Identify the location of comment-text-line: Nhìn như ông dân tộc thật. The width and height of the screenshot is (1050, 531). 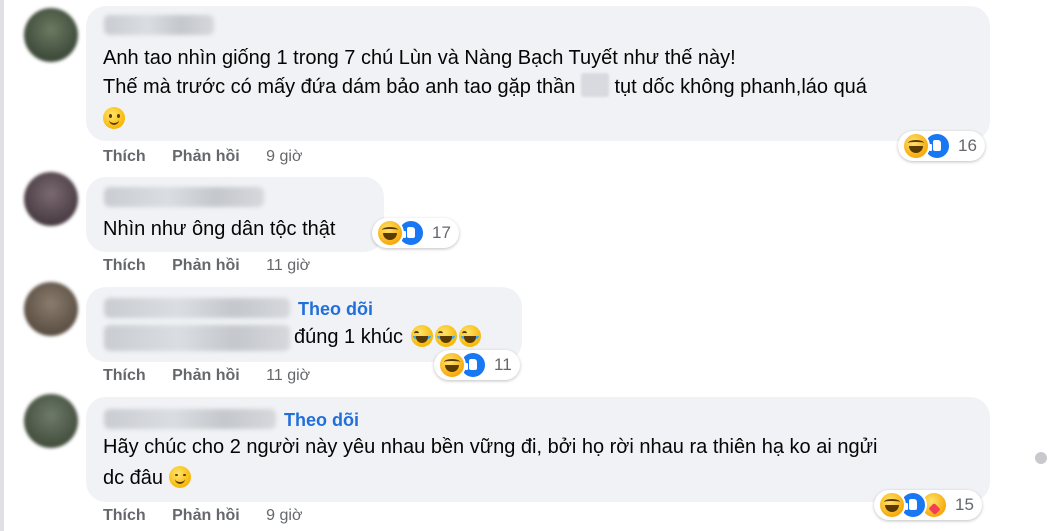
(219, 229).